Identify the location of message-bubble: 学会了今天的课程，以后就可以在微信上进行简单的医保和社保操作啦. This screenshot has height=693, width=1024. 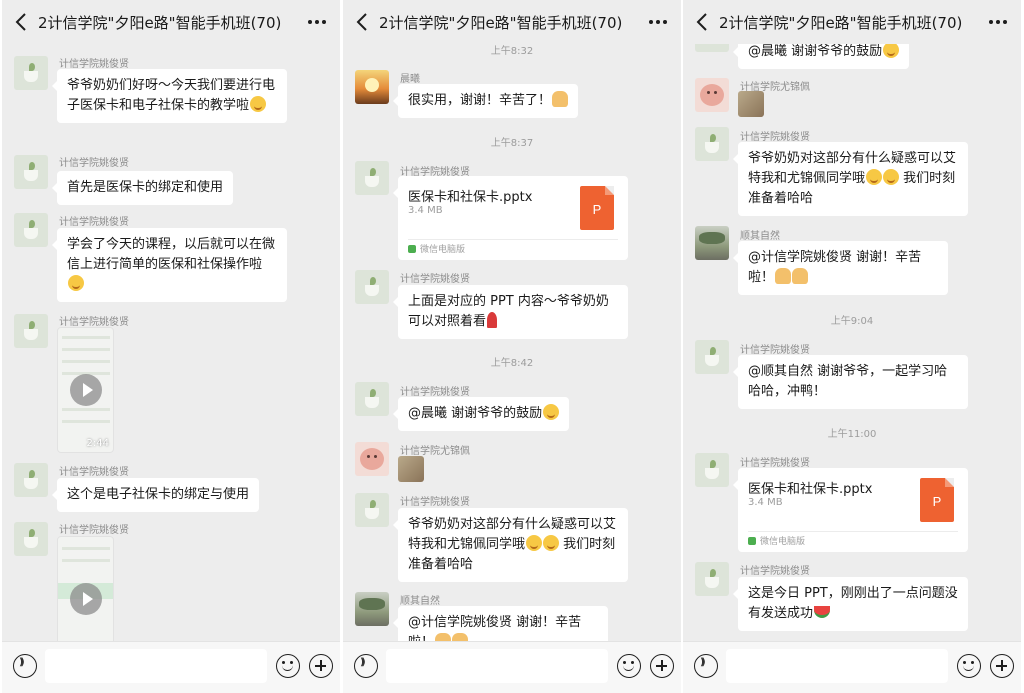
(169, 265).